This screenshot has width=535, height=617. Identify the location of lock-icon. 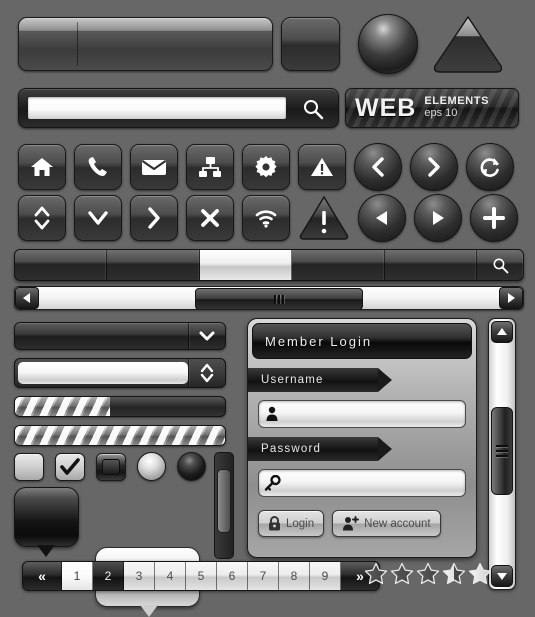
(274, 523).